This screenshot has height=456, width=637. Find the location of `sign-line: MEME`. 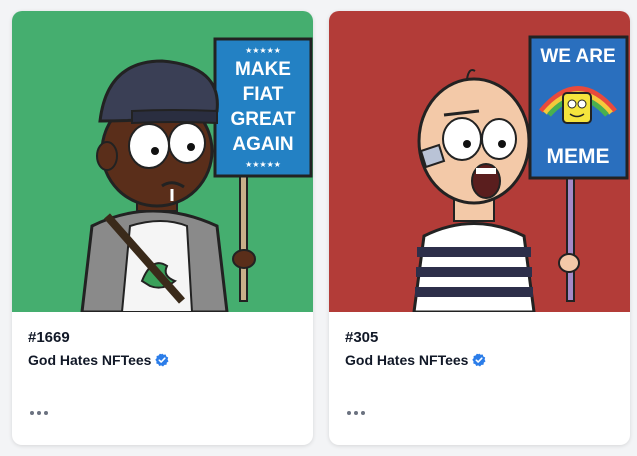

sign-line: MEME is located at coordinates (578, 156).